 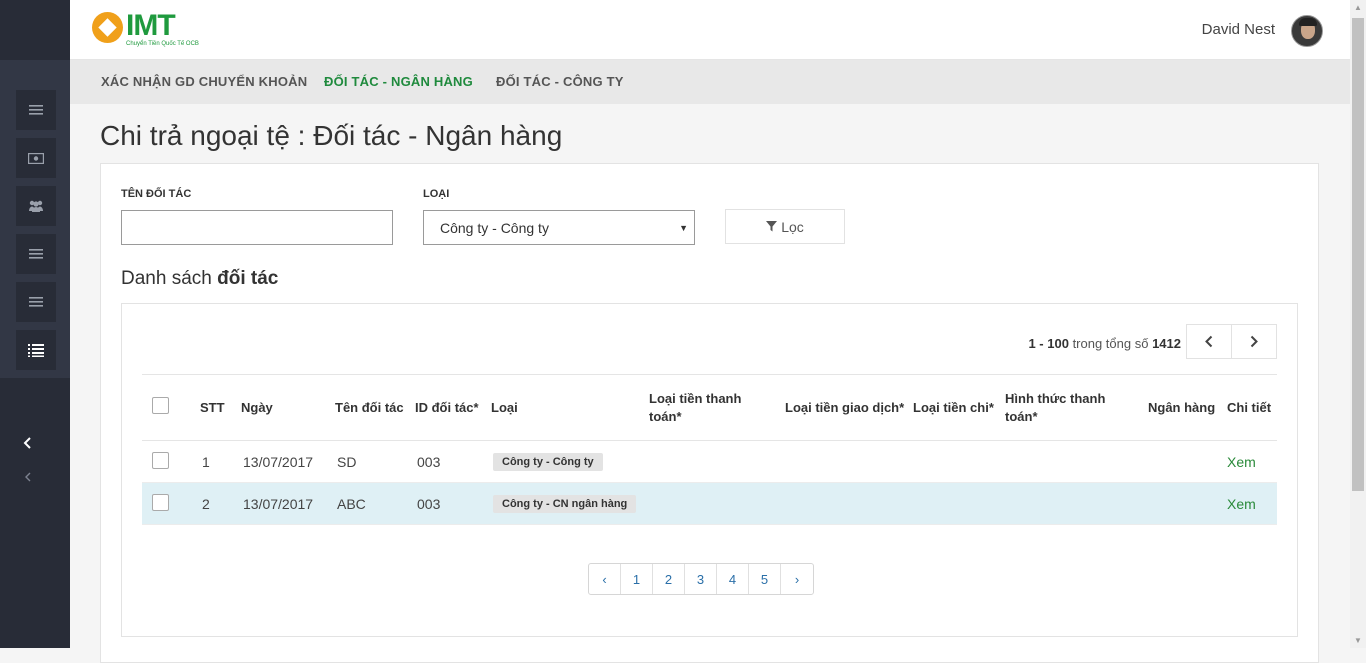 What do you see at coordinates (560, 81) in the screenshot?
I see `tab-partner-company: ĐỐI TÁC - CÔNG TY` at bounding box center [560, 81].